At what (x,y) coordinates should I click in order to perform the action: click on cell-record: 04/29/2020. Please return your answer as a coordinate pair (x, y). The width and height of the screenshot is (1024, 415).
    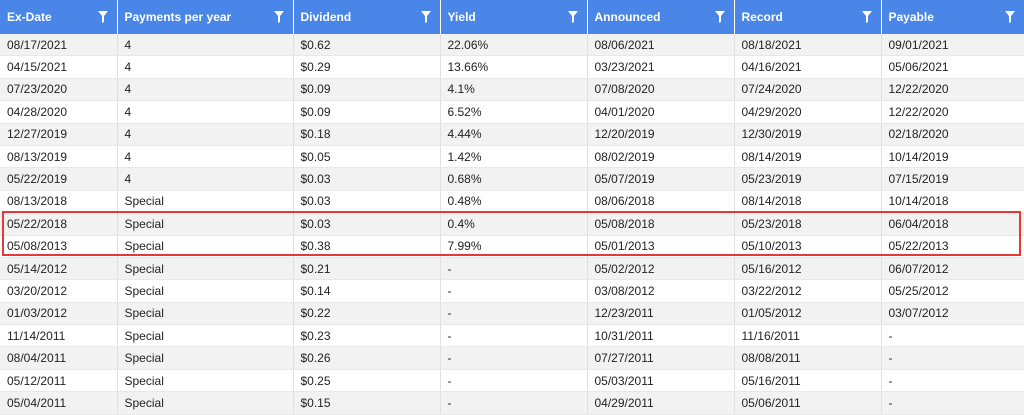
    Looking at the image, I should click on (808, 112).